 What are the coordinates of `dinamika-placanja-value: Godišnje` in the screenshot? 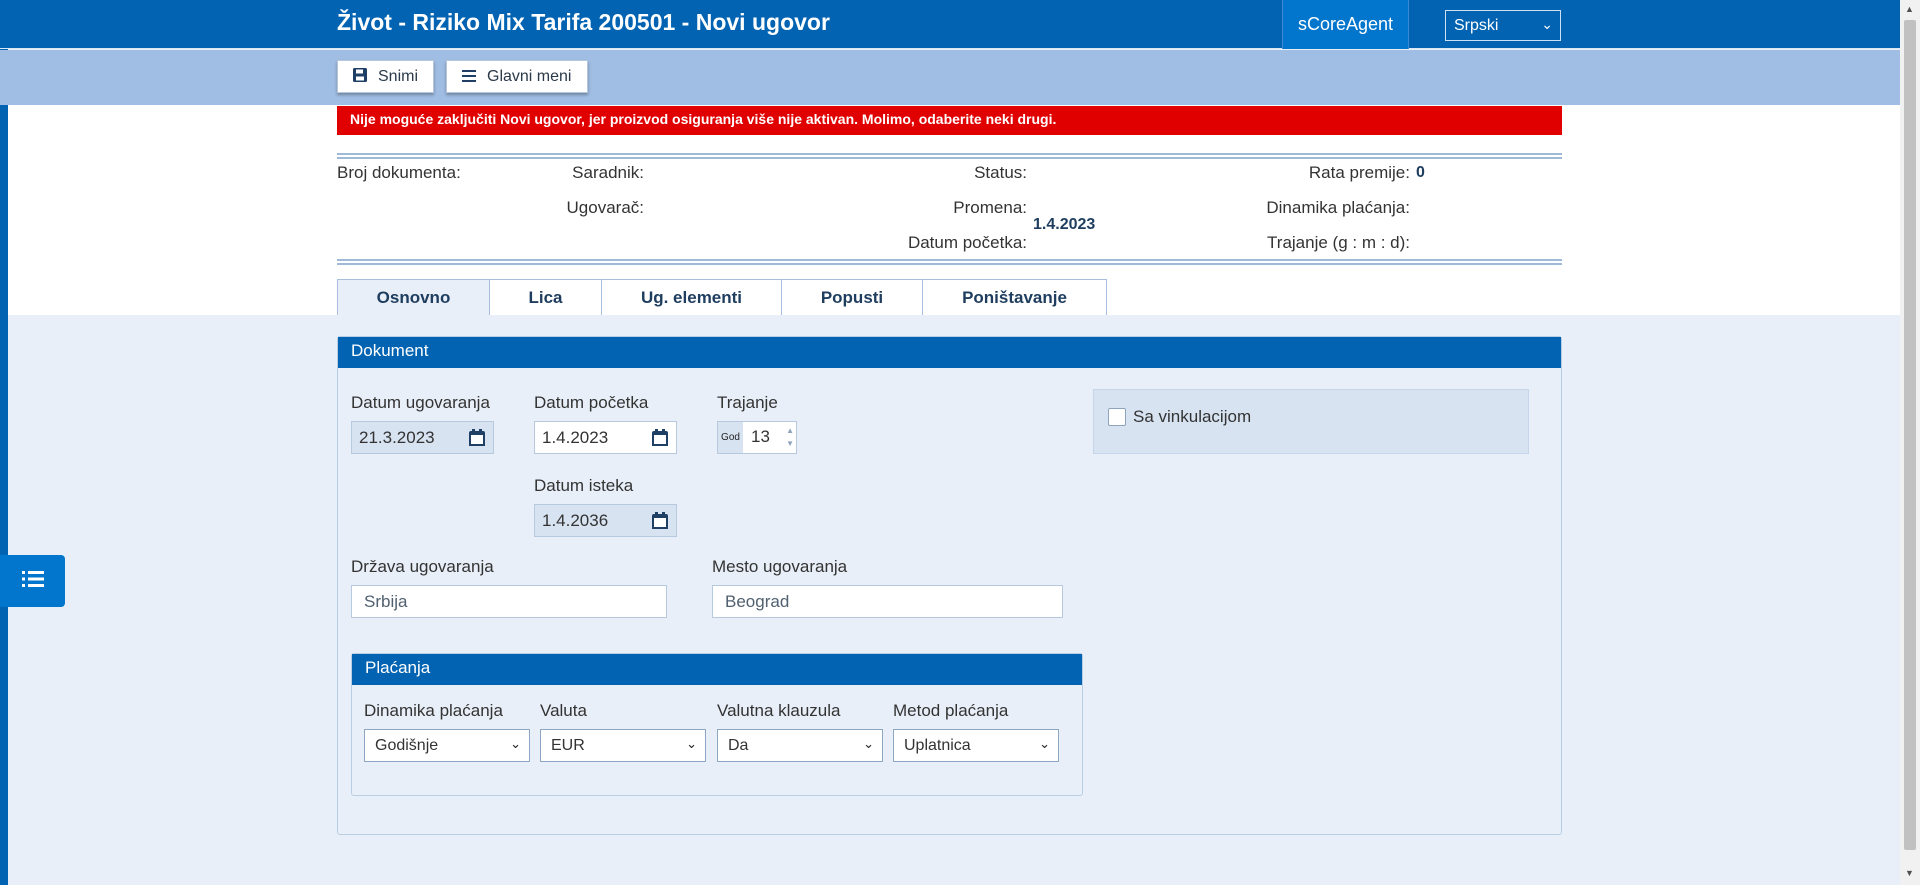 It's located at (407, 745).